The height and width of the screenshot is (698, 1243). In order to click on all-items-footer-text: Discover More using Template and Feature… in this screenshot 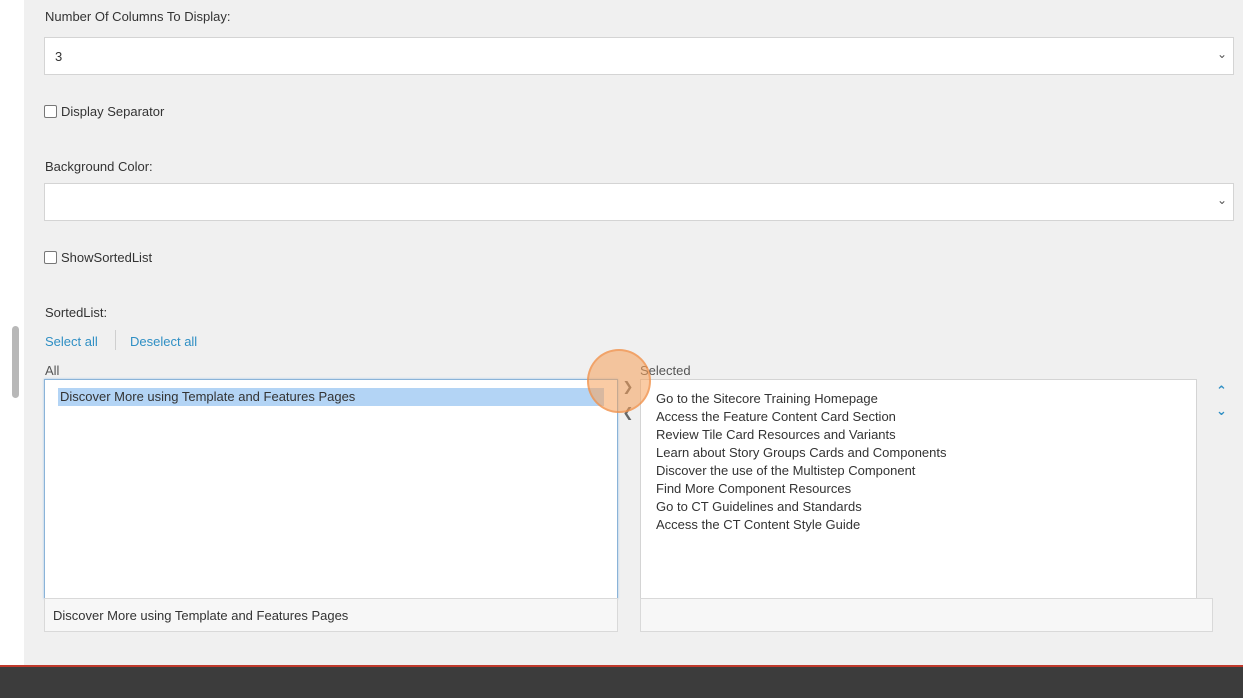, I will do `click(201, 615)`.